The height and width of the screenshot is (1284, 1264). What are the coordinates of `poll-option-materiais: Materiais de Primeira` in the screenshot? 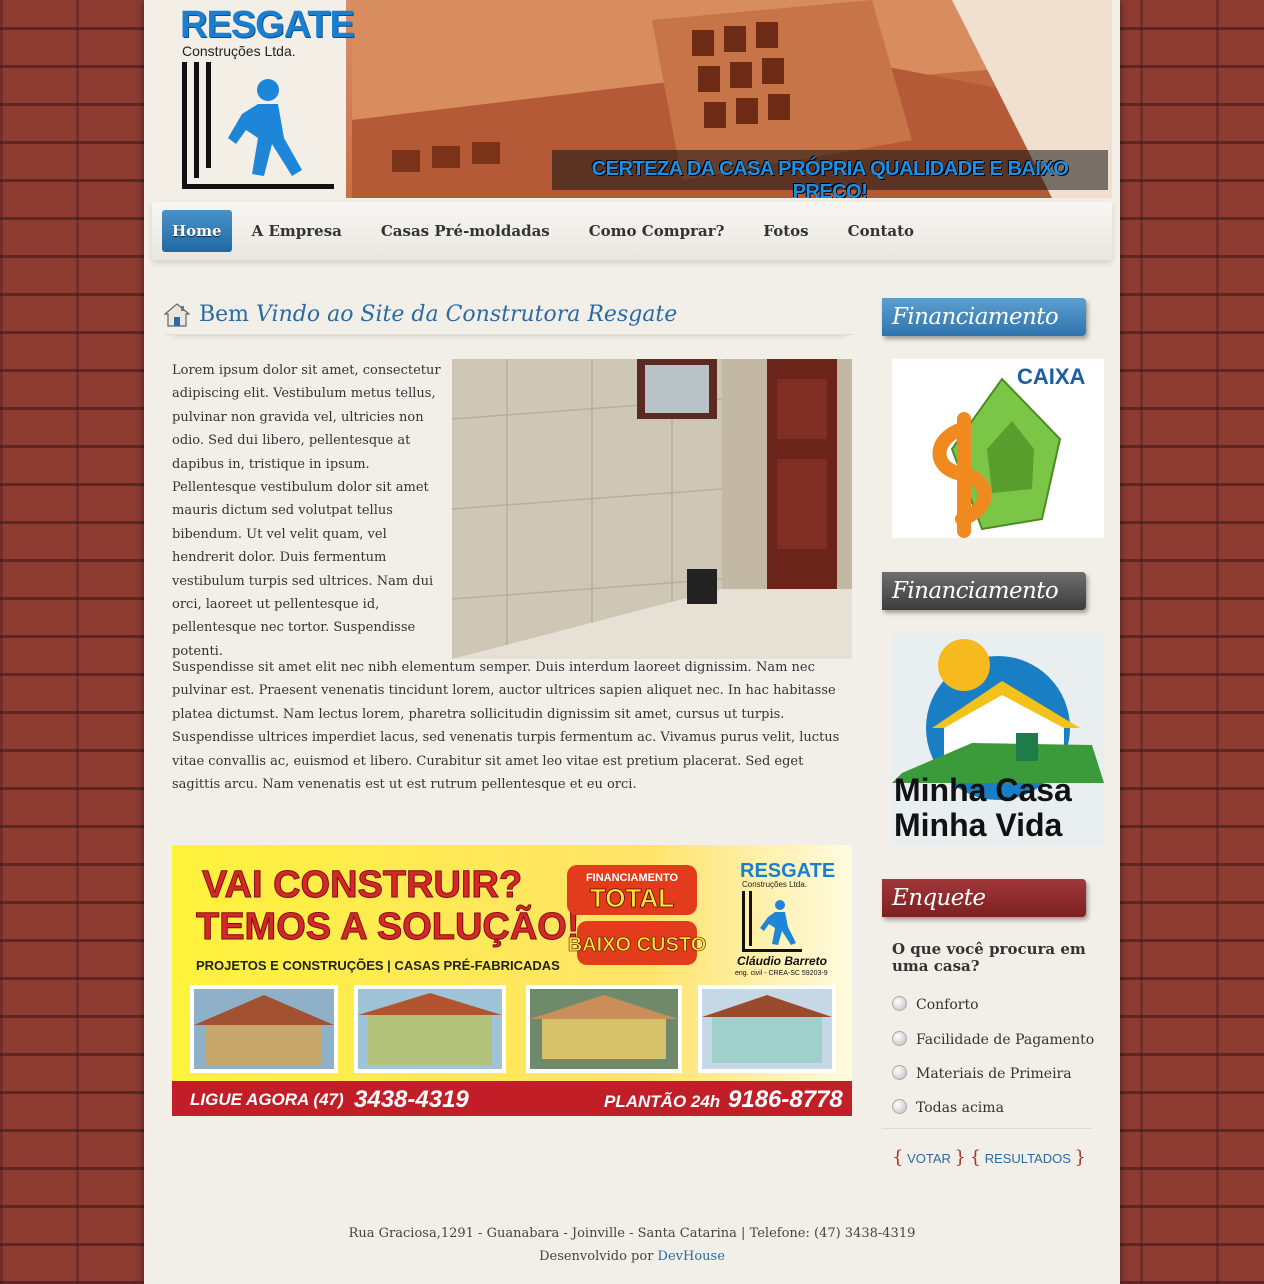 It's located at (982, 1073).